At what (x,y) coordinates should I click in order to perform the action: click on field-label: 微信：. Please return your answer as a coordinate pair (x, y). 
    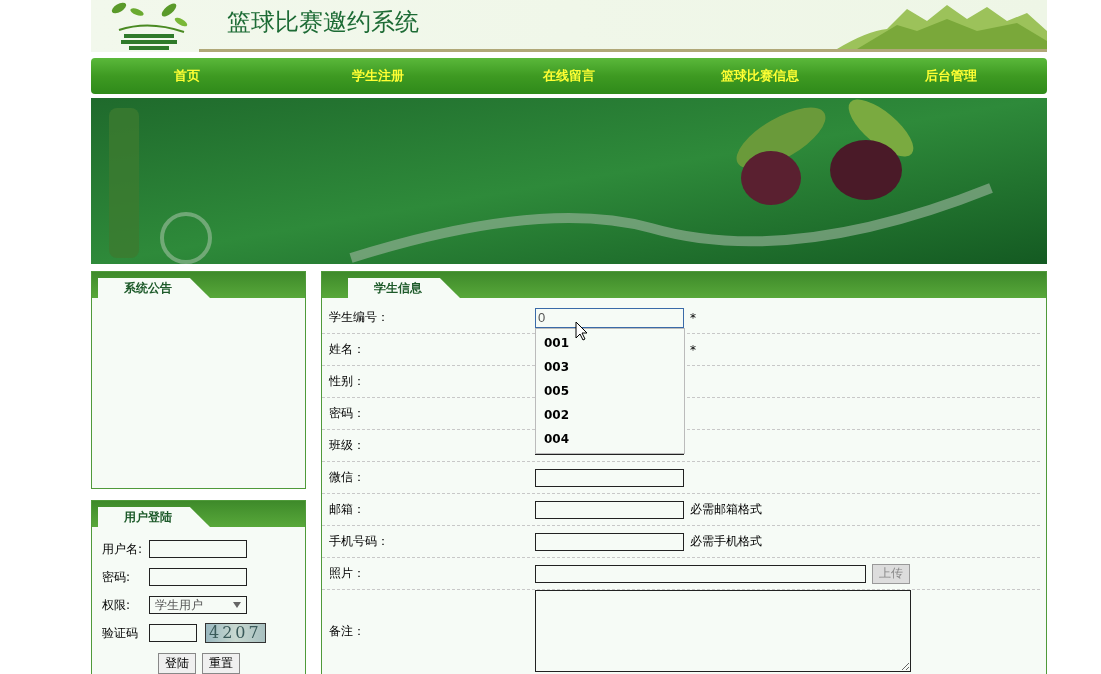
    Looking at the image, I should click on (347, 477).